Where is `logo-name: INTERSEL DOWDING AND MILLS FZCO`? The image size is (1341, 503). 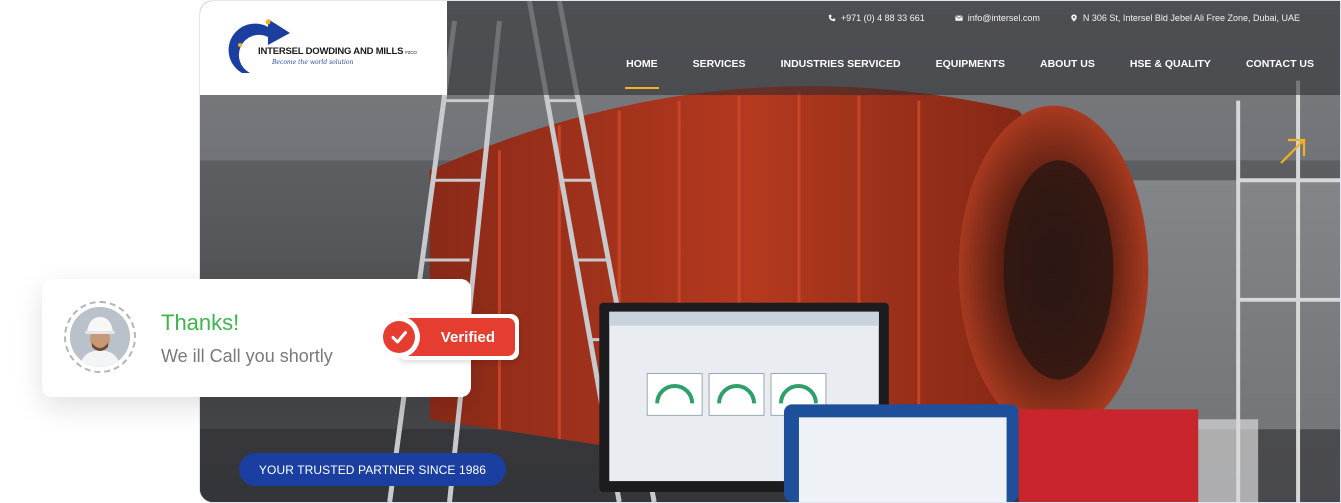
logo-name: INTERSEL DOWDING AND MILLS FZCO is located at coordinates (337, 51).